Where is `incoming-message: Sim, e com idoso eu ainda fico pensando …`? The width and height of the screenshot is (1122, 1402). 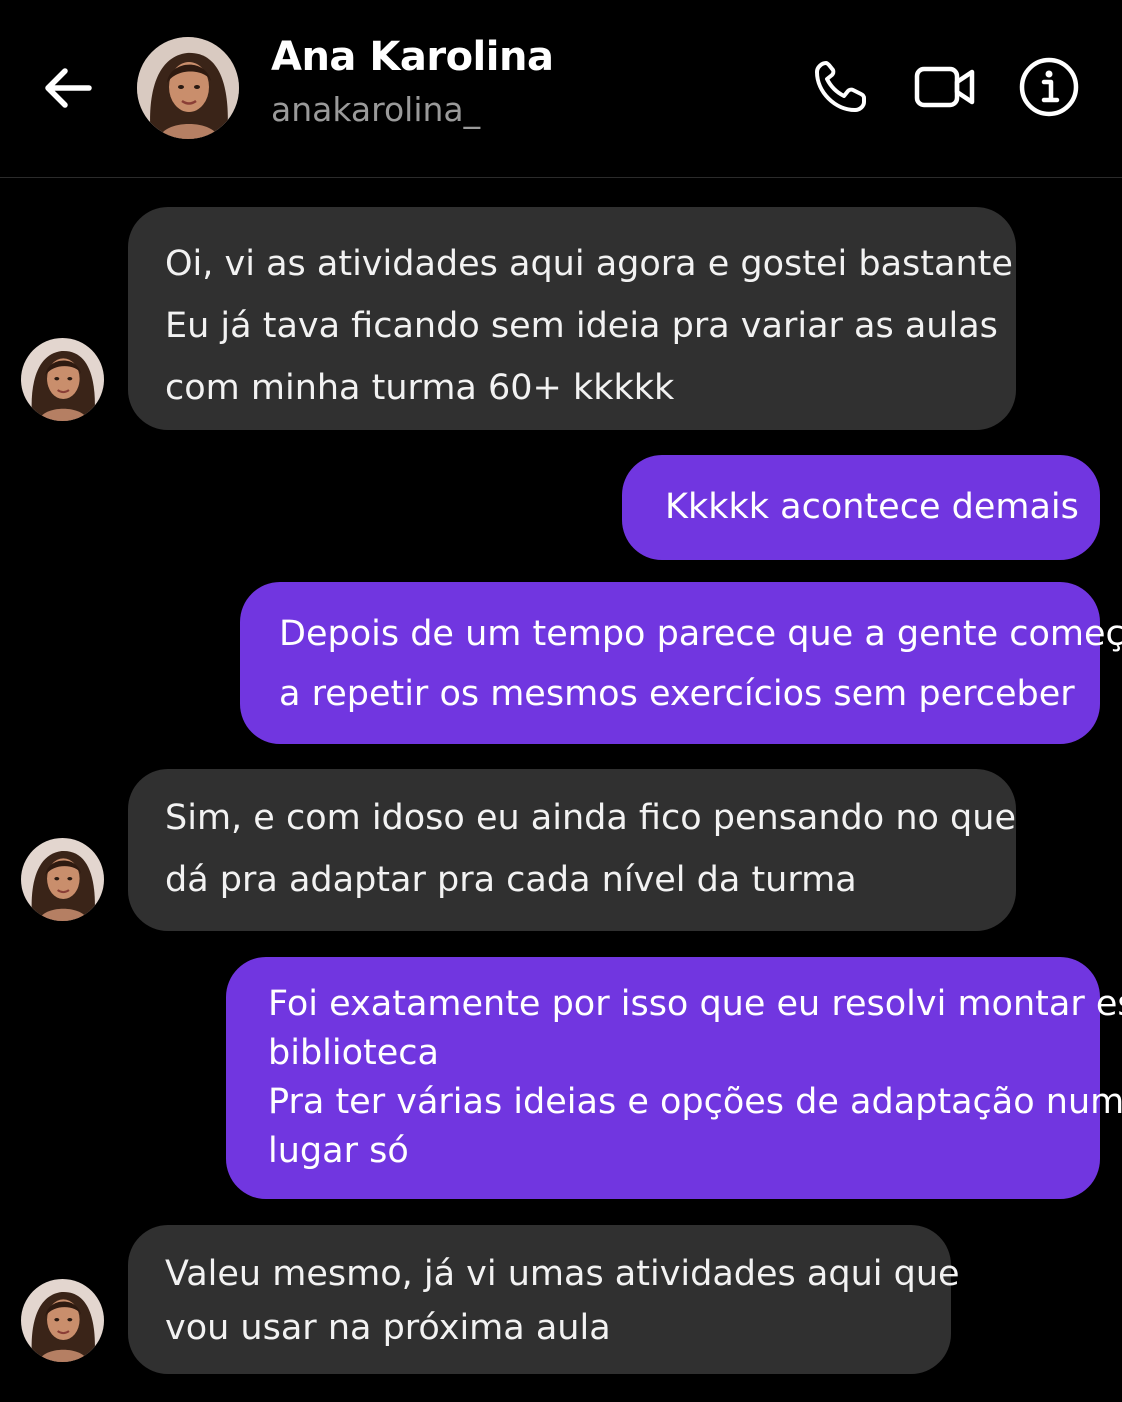 incoming-message: Sim, e com idoso eu ainda fico pensando … is located at coordinates (572, 850).